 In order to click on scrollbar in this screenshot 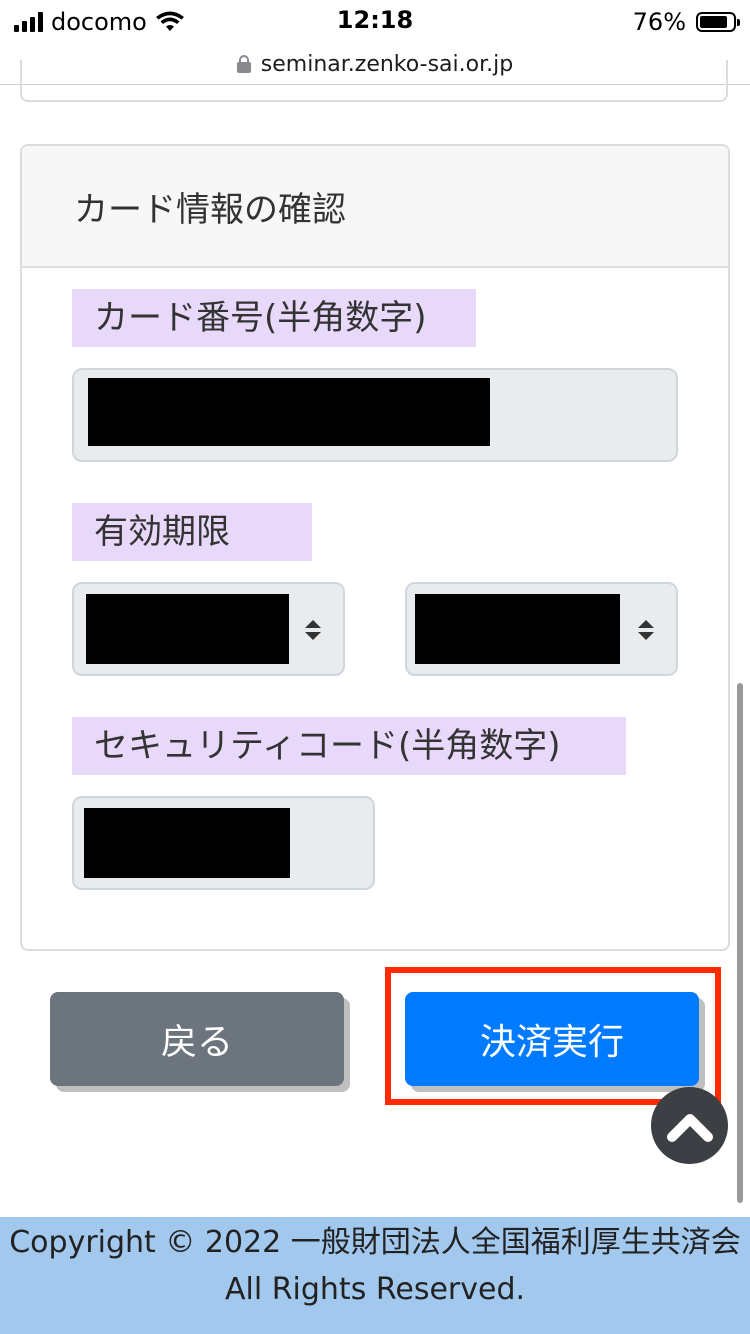, I will do `click(740, 943)`.